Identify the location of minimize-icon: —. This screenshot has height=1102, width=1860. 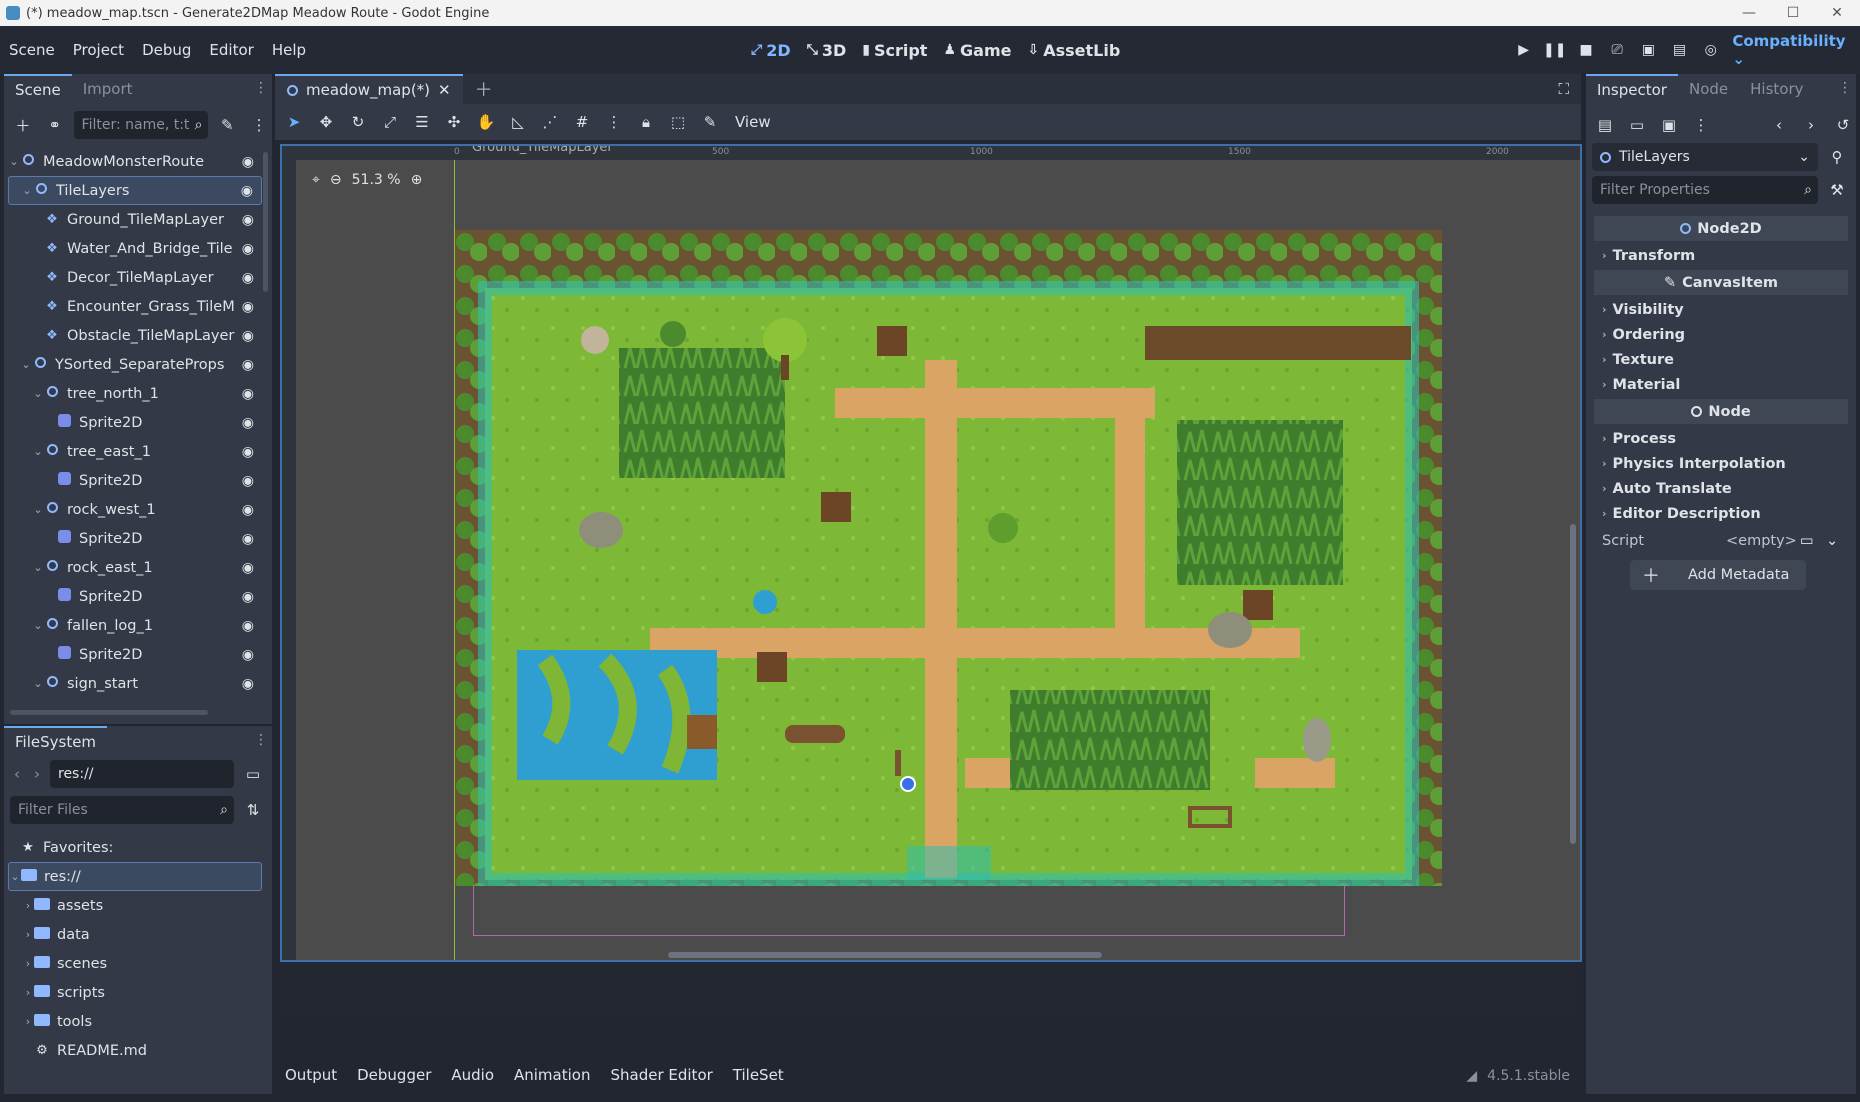
(1749, 13).